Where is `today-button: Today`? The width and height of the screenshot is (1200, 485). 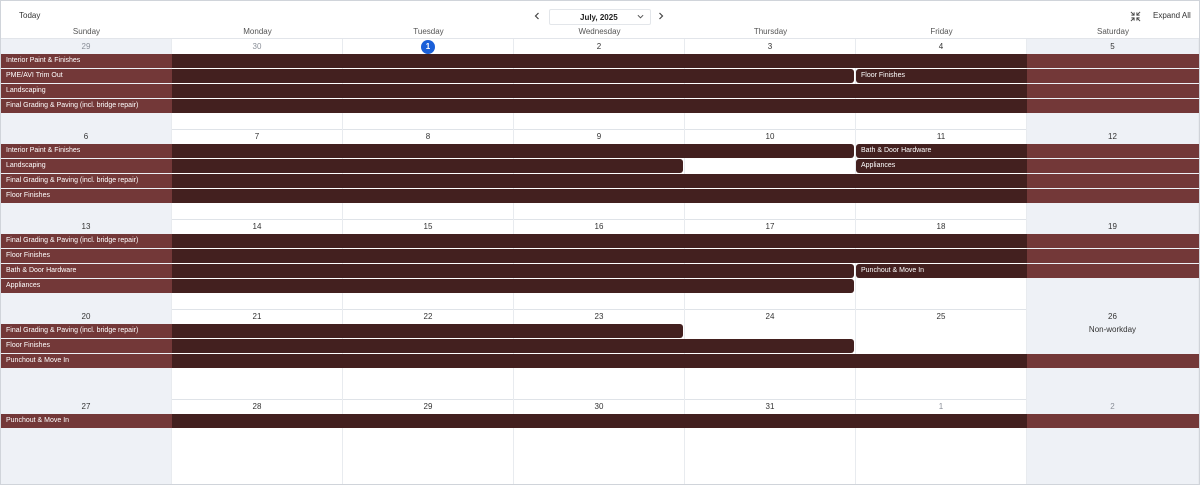 today-button: Today is located at coordinates (29, 15).